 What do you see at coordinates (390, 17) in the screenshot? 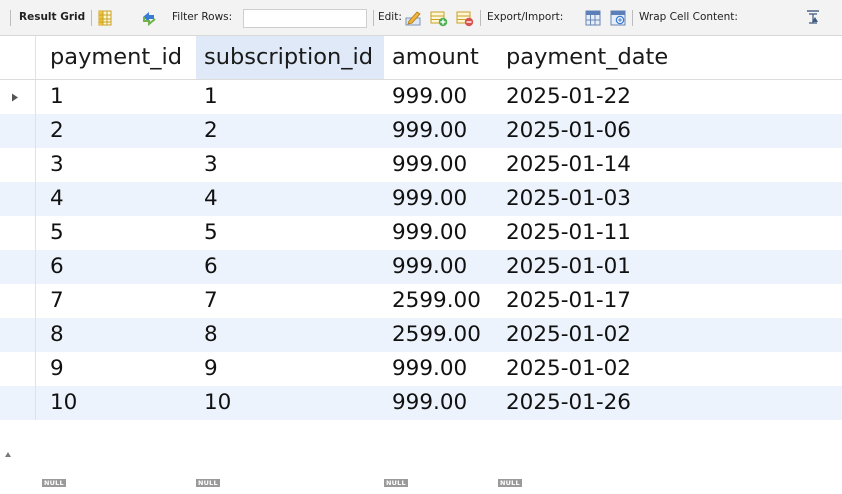
I see `edit-label: Edit:` at bounding box center [390, 17].